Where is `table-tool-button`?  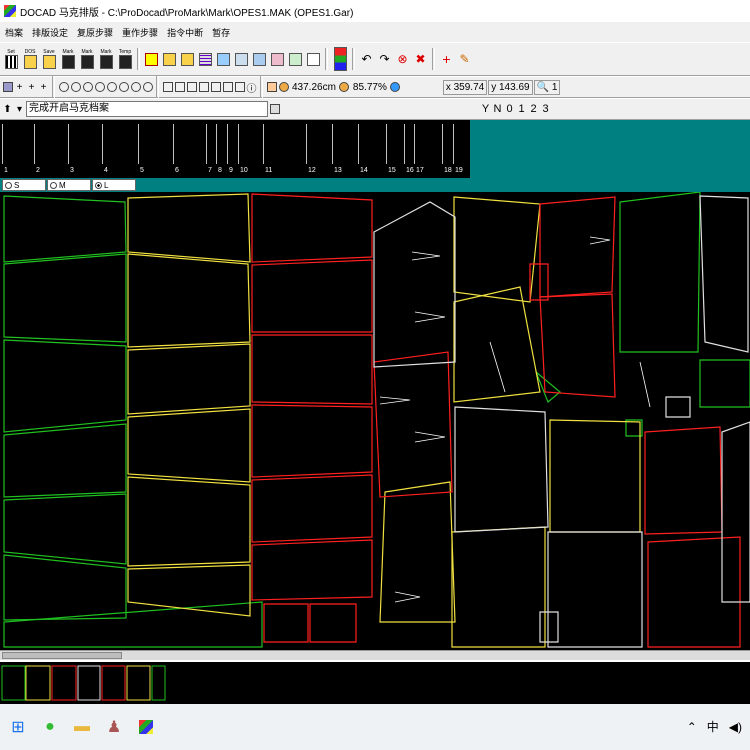
table-tool-button is located at coordinates (223, 59).